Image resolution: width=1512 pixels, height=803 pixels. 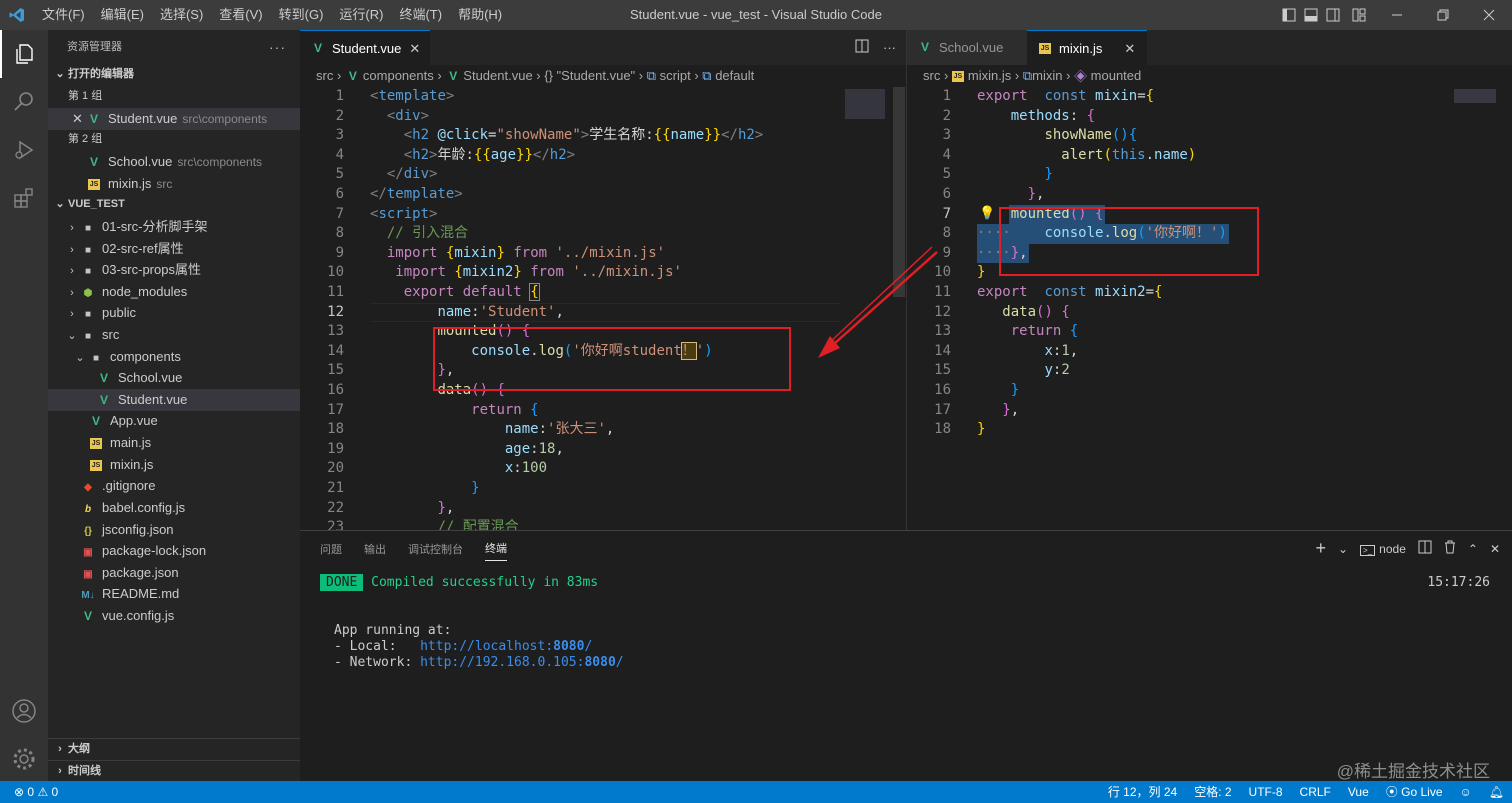 What do you see at coordinates (174, 313) in the screenshot?
I see `tree-folder: › ■ public` at bounding box center [174, 313].